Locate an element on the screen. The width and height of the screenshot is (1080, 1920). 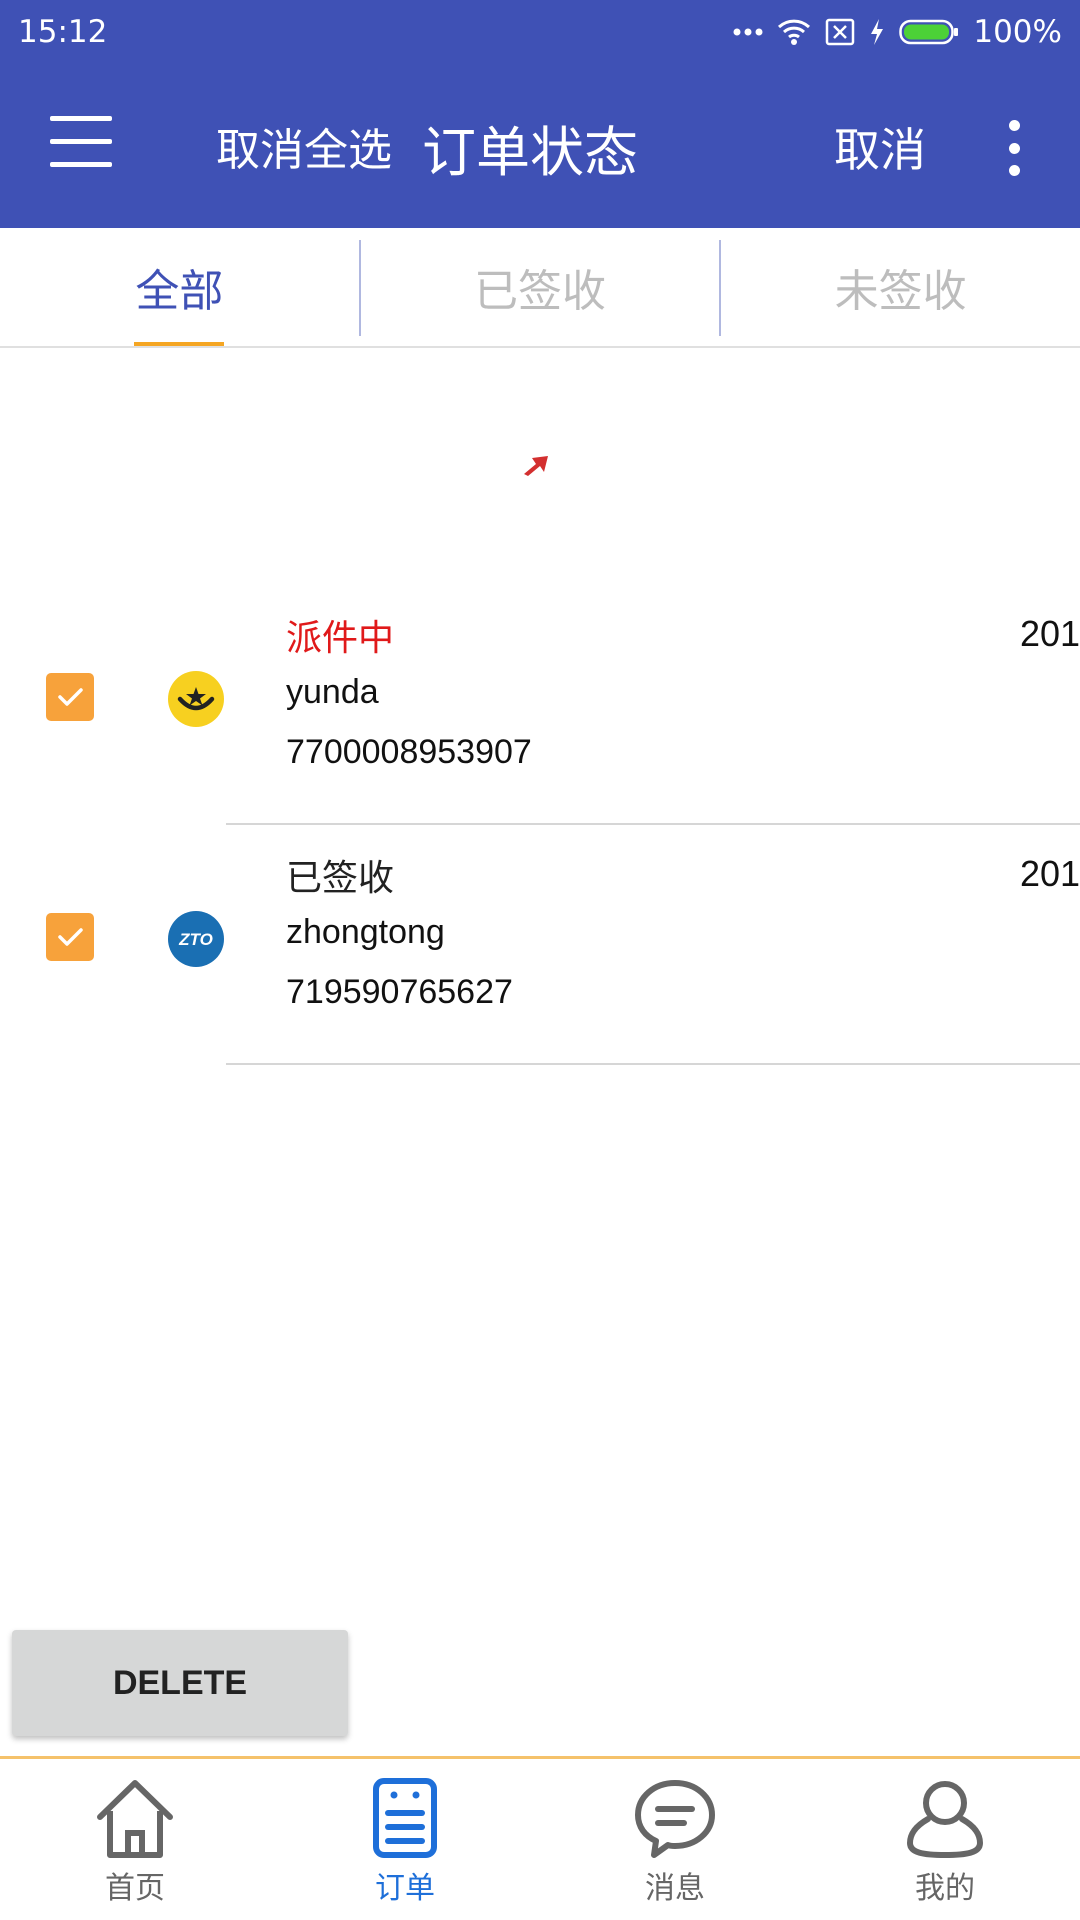
status-icons: 100% is located at coordinates (897, 32).